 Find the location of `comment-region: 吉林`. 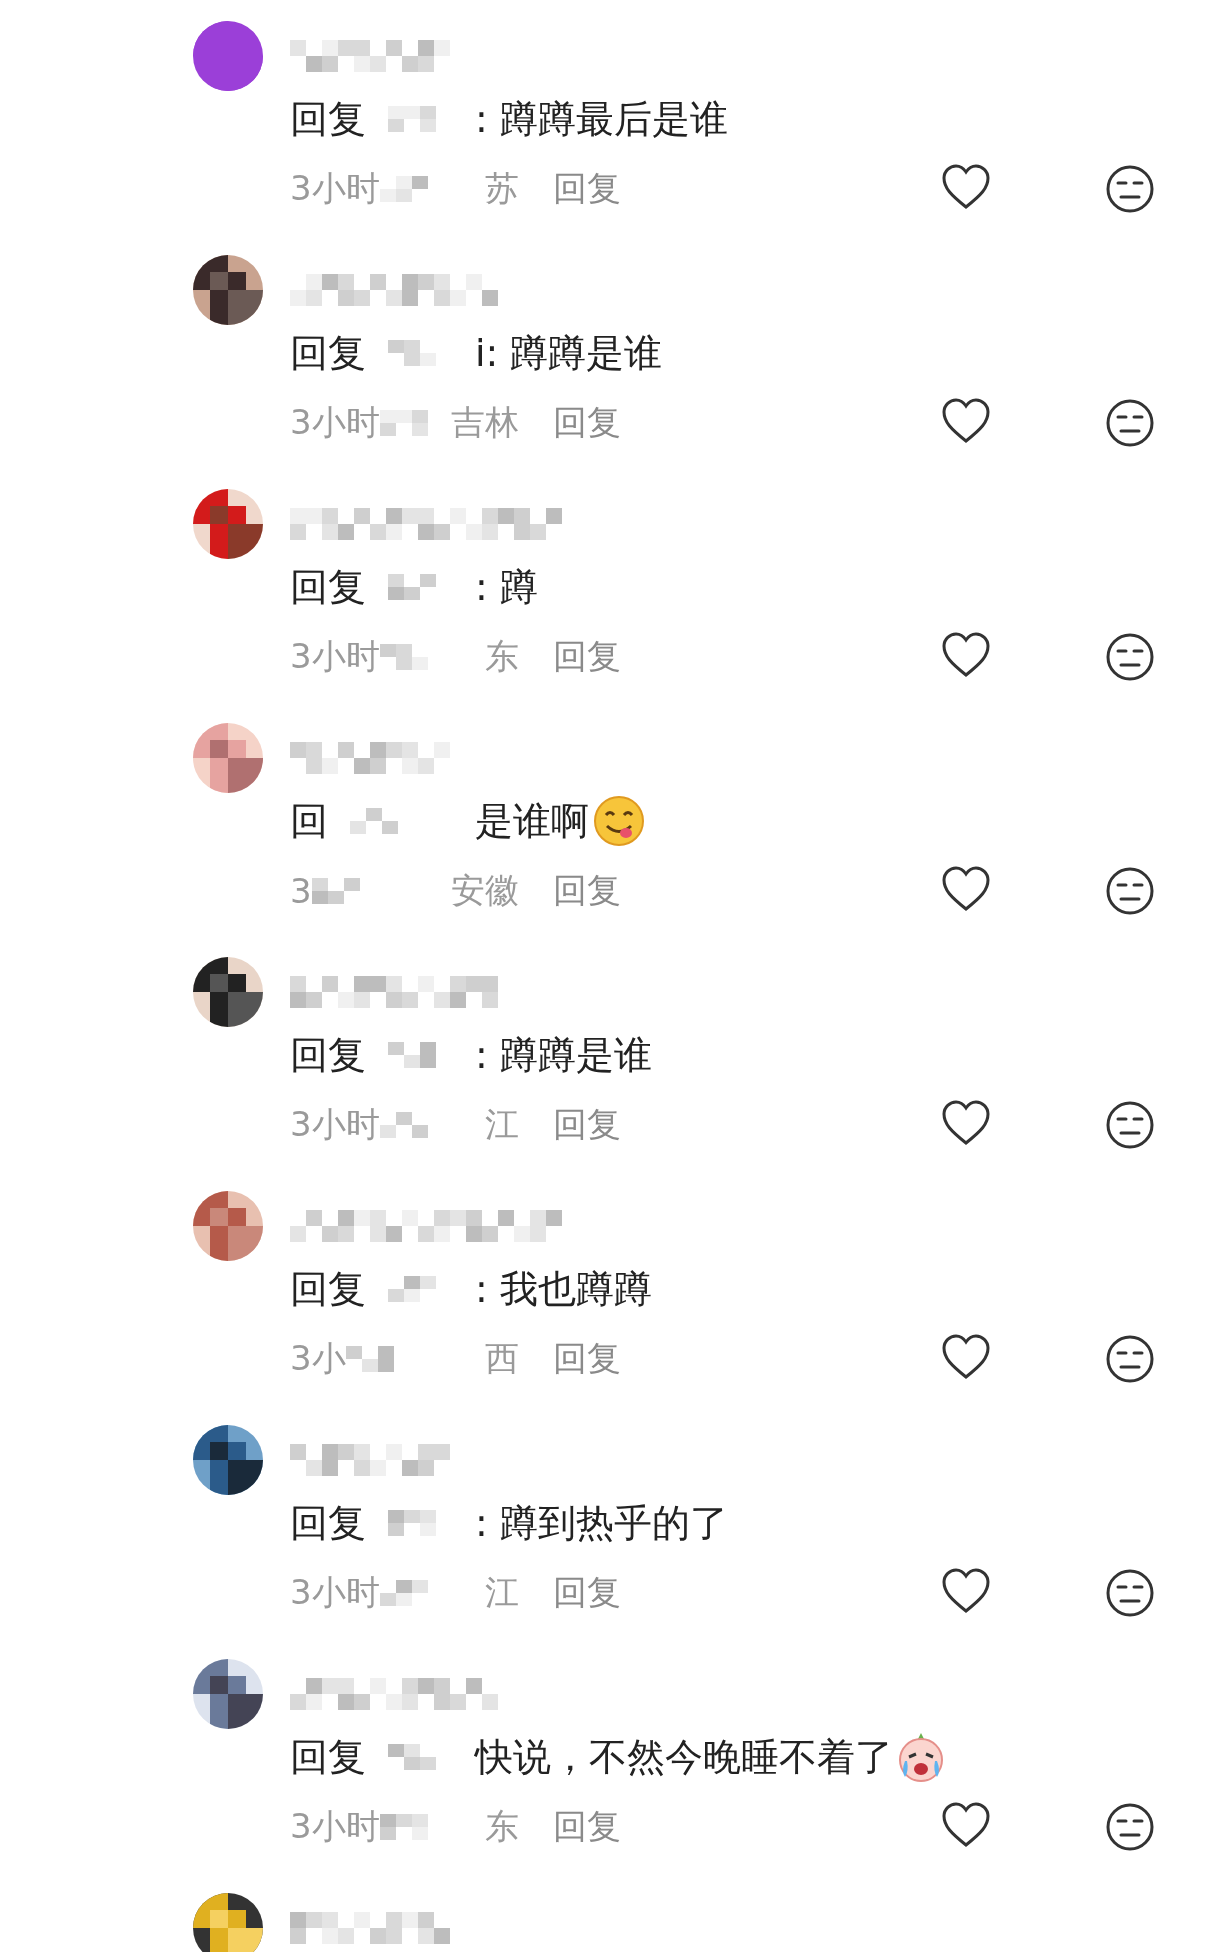

comment-region: 吉林 is located at coordinates (485, 422).